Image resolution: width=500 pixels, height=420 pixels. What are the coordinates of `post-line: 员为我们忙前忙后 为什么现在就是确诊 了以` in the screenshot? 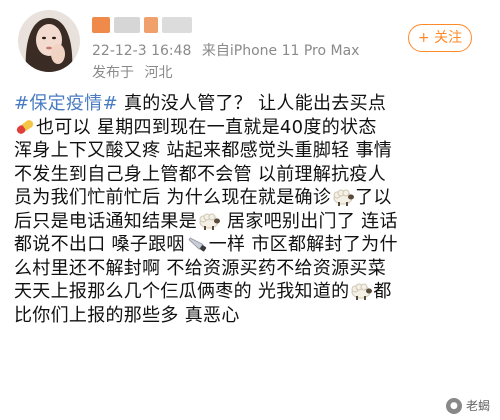 It's located at (250, 198).